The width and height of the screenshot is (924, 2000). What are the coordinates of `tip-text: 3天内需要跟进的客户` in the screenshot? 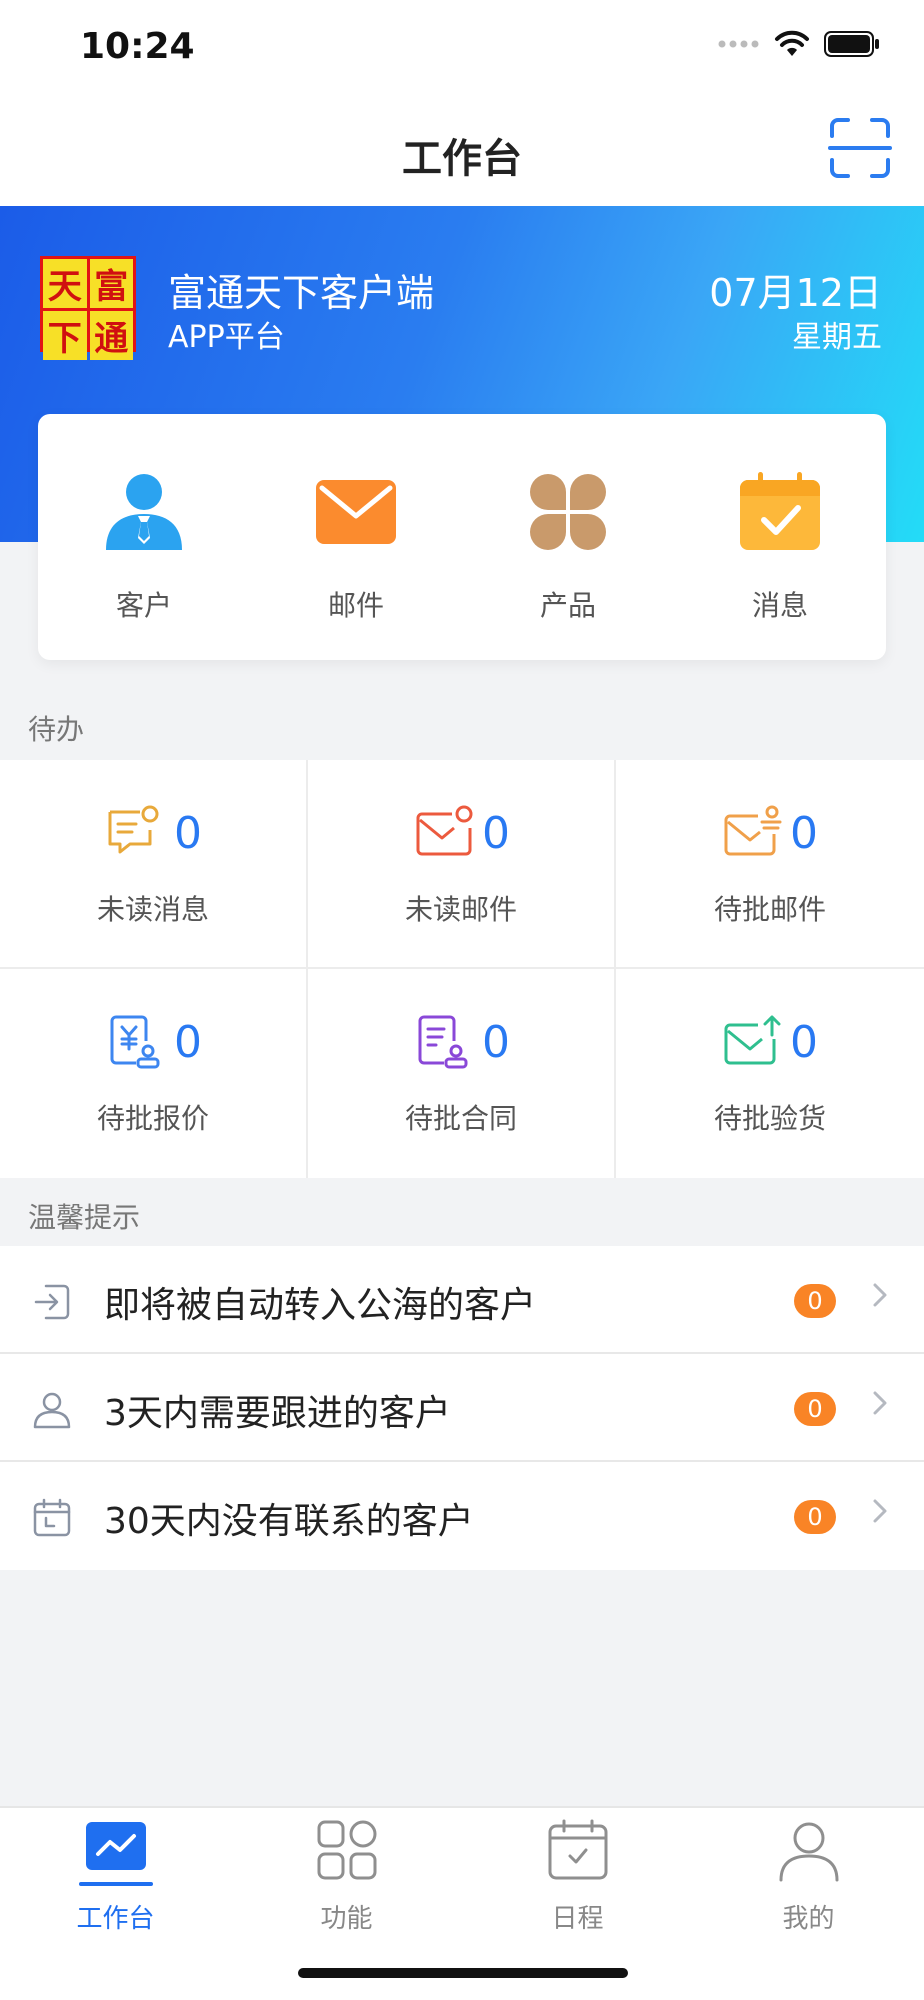 It's located at (277, 1413).